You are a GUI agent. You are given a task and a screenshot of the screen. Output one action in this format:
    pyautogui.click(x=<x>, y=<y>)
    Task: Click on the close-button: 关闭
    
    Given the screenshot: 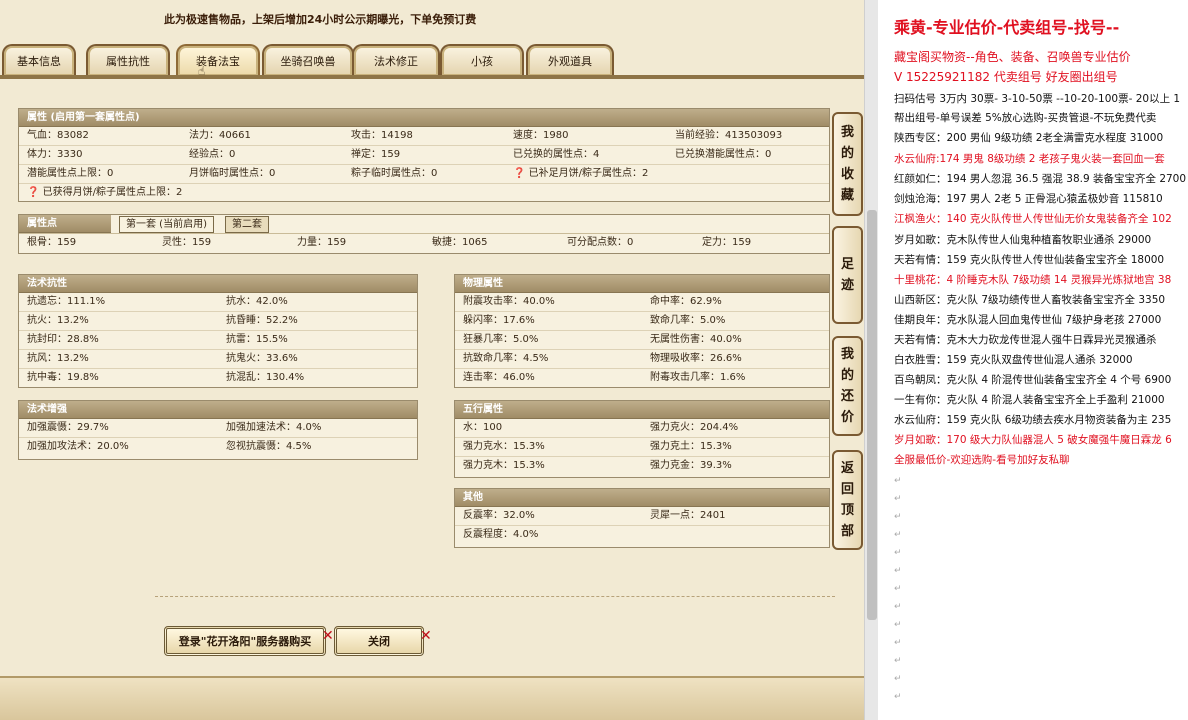 What is the action you would take?
    pyautogui.click(x=379, y=641)
    